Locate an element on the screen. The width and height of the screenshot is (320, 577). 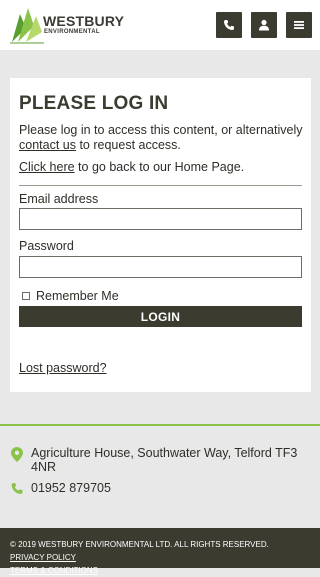
lost-password-link: Lost password? is located at coordinates (63, 368).